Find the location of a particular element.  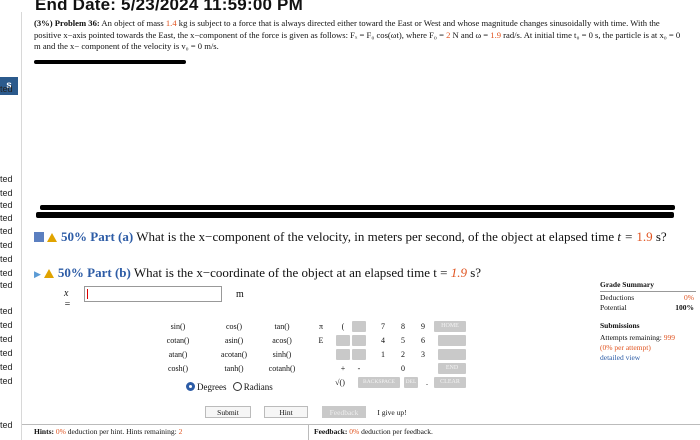

part-a-time: 1.9 is located at coordinates (644, 236).